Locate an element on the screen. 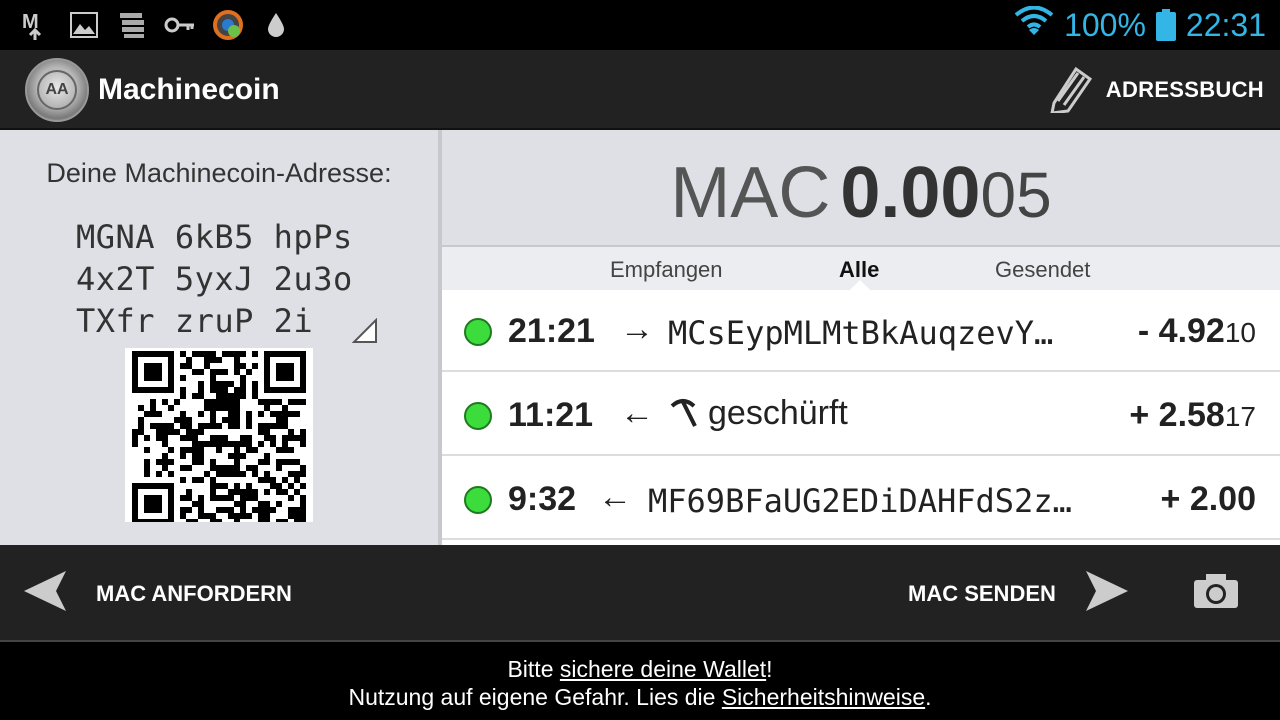 The width and height of the screenshot is (1280, 720). transaction-tabs: Empfangen Alle Gesendet is located at coordinates (861, 268).